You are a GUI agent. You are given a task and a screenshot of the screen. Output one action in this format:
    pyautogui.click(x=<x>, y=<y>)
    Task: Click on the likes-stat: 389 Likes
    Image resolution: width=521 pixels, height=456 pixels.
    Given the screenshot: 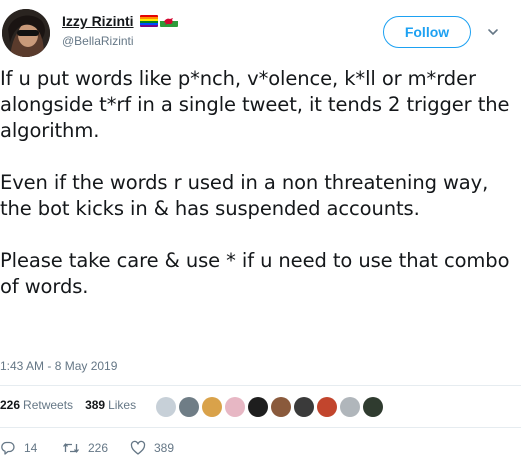 What is the action you would take?
    pyautogui.click(x=110, y=405)
    